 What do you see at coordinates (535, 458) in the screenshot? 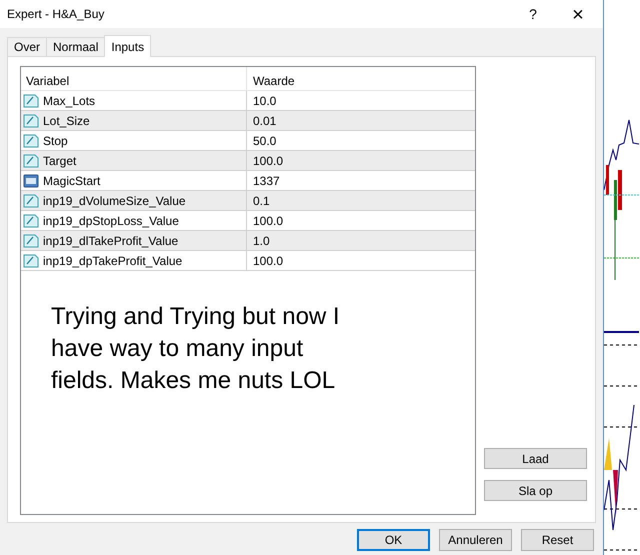
I see `side-button: Laad` at bounding box center [535, 458].